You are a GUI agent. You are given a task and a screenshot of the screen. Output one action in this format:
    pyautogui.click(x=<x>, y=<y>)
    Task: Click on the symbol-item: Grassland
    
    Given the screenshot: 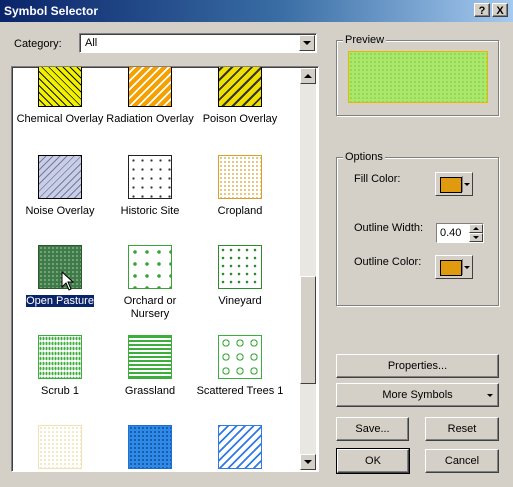 What is the action you would take?
    pyautogui.click(x=150, y=366)
    